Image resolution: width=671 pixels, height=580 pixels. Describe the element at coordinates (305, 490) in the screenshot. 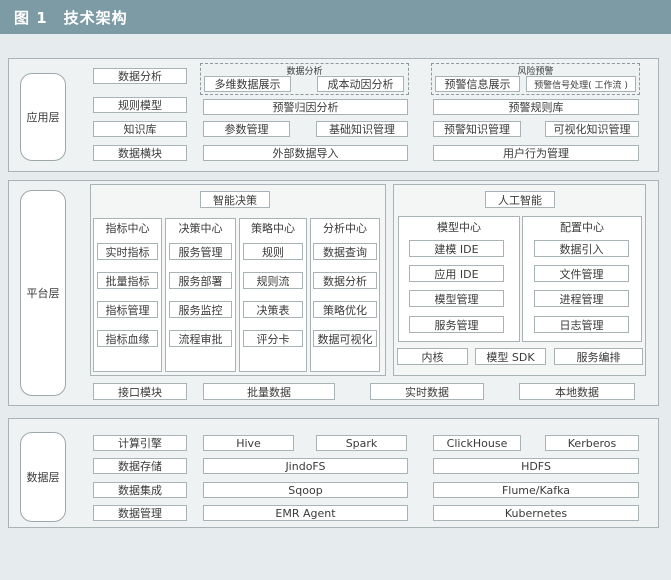

I see `sqoop: Sqoop` at that location.